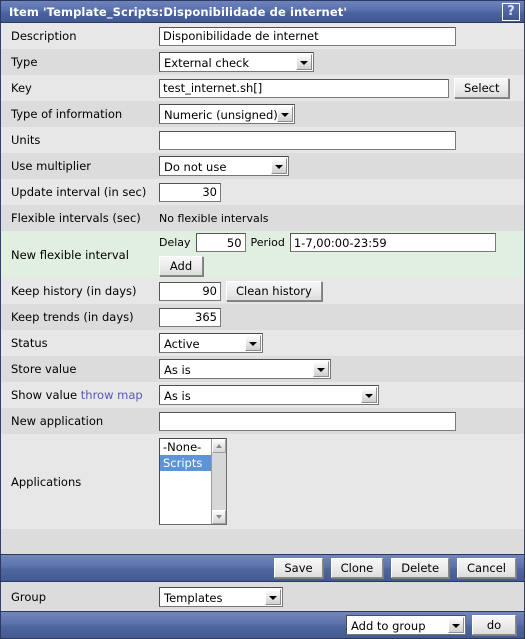 This screenshot has height=639, width=525. What do you see at coordinates (51, 166) in the screenshot?
I see `label-use-multiplier: Use multiplier` at bounding box center [51, 166].